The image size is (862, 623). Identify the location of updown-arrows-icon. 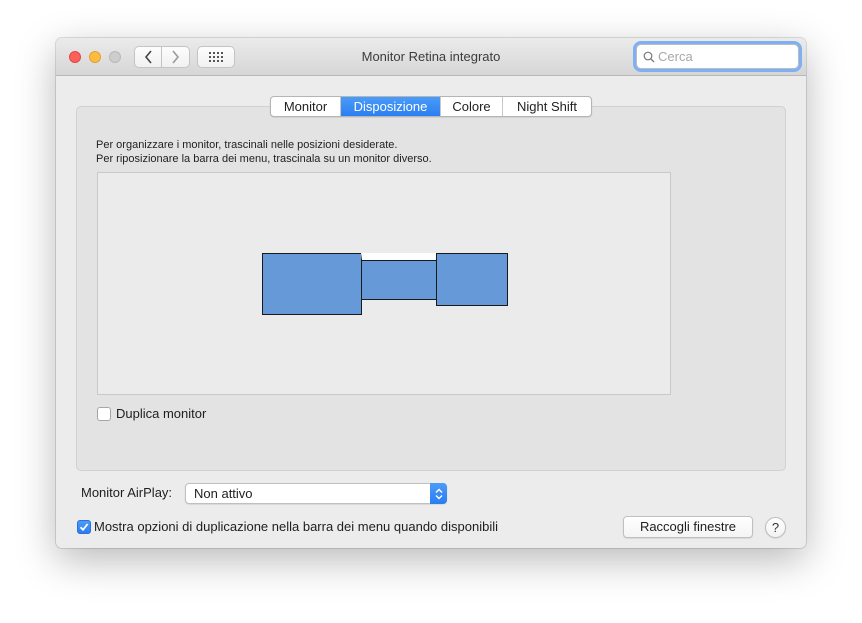
(438, 493).